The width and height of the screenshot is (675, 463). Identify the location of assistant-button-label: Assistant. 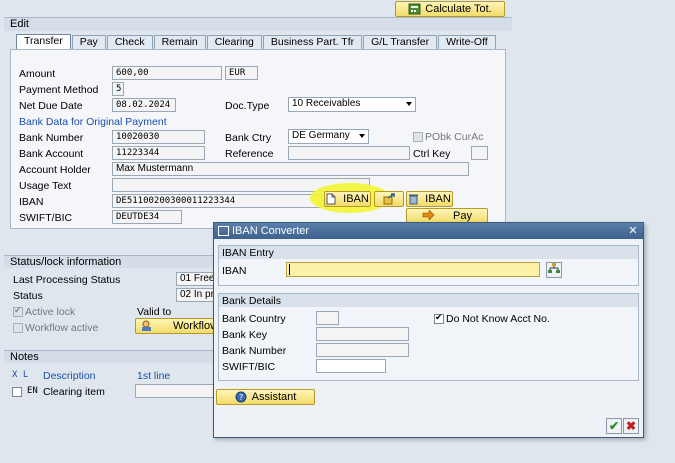
(274, 397).